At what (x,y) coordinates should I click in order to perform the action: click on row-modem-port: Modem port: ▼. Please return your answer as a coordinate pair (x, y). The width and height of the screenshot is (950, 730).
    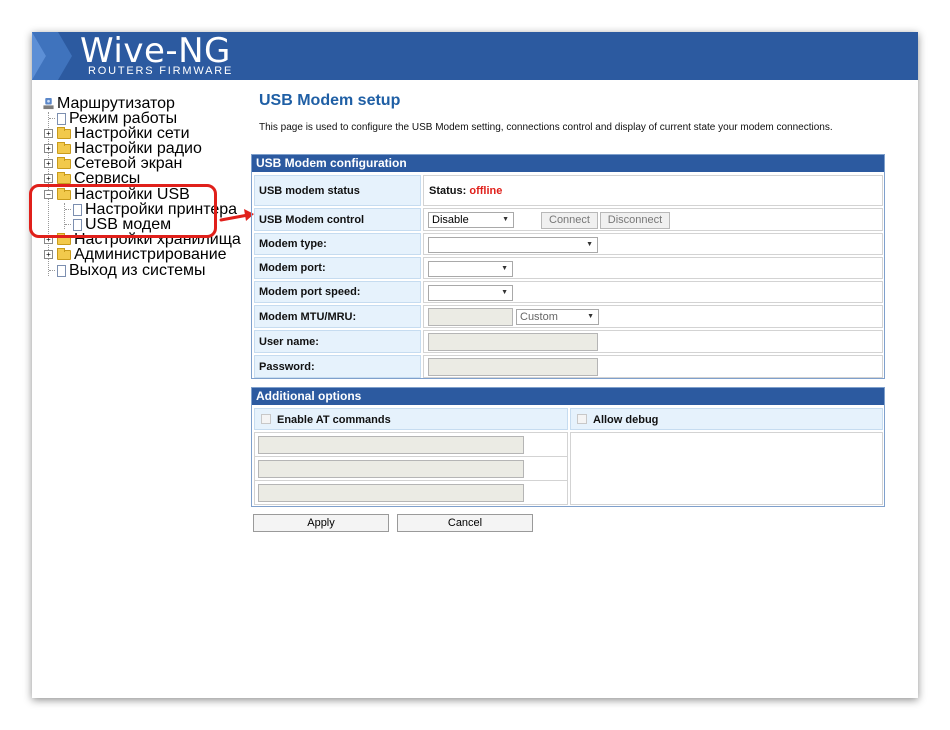
    Looking at the image, I should click on (568, 268).